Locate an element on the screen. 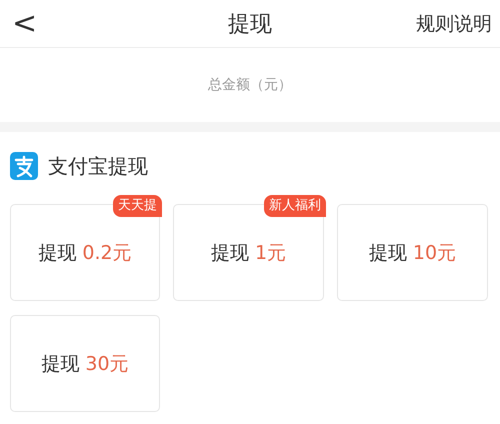 Image resolution: width=500 pixels, height=424 pixels. back-button: < is located at coordinates (25, 23).